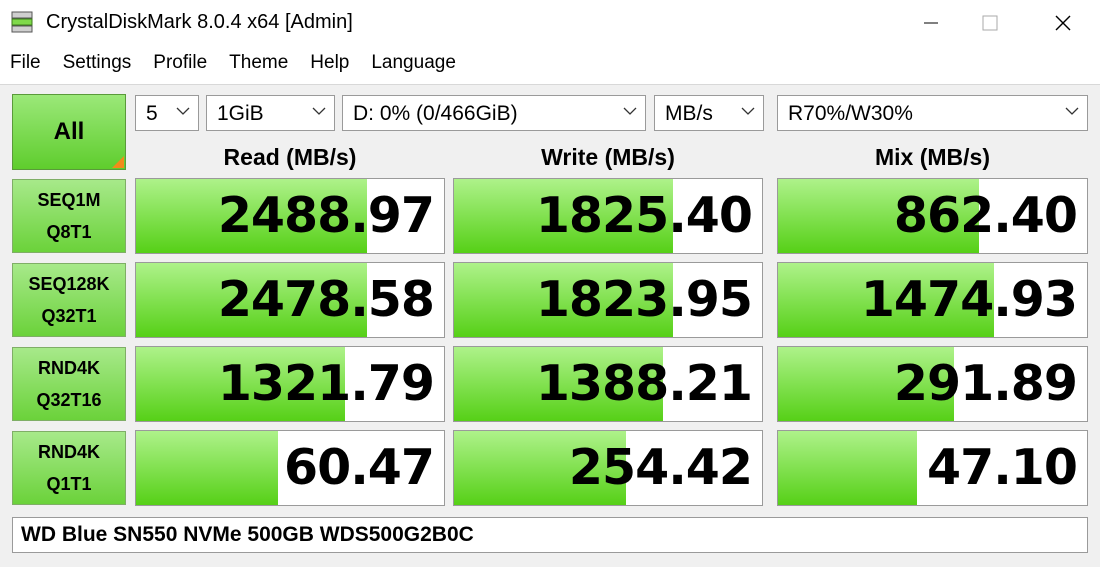 This screenshot has height=567, width=1100. Describe the element at coordinates (985, 383) in the screenshot. I see `result-value: 291.89` at that location.